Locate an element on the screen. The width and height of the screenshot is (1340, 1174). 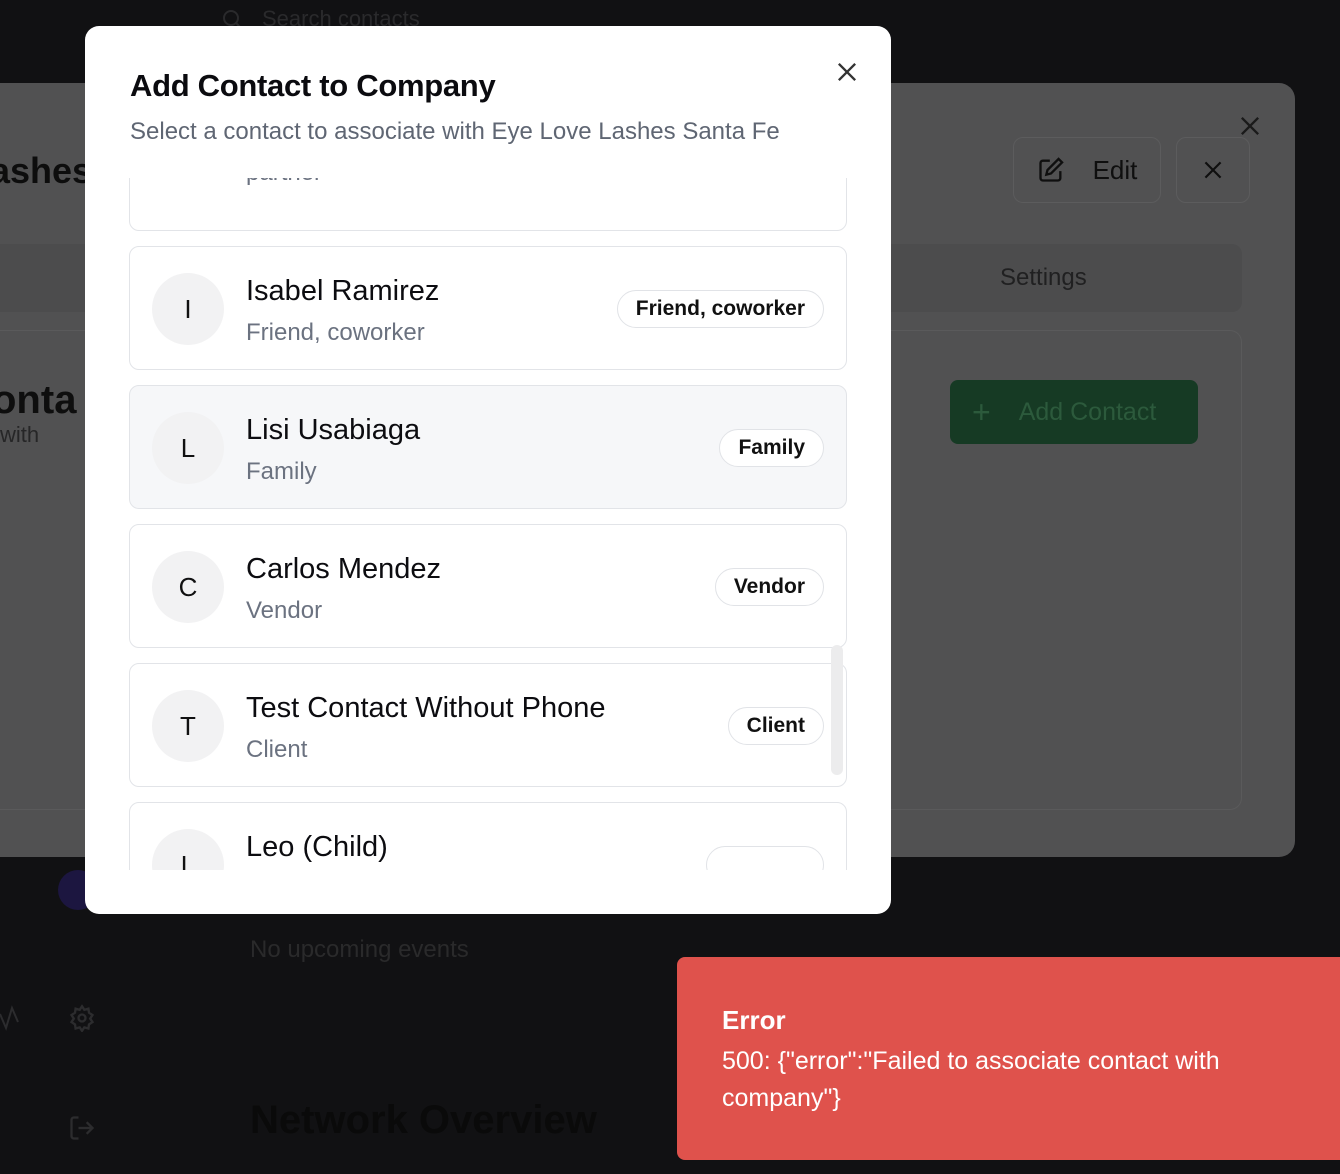
avatar: C is located at coordinates (188, 587).